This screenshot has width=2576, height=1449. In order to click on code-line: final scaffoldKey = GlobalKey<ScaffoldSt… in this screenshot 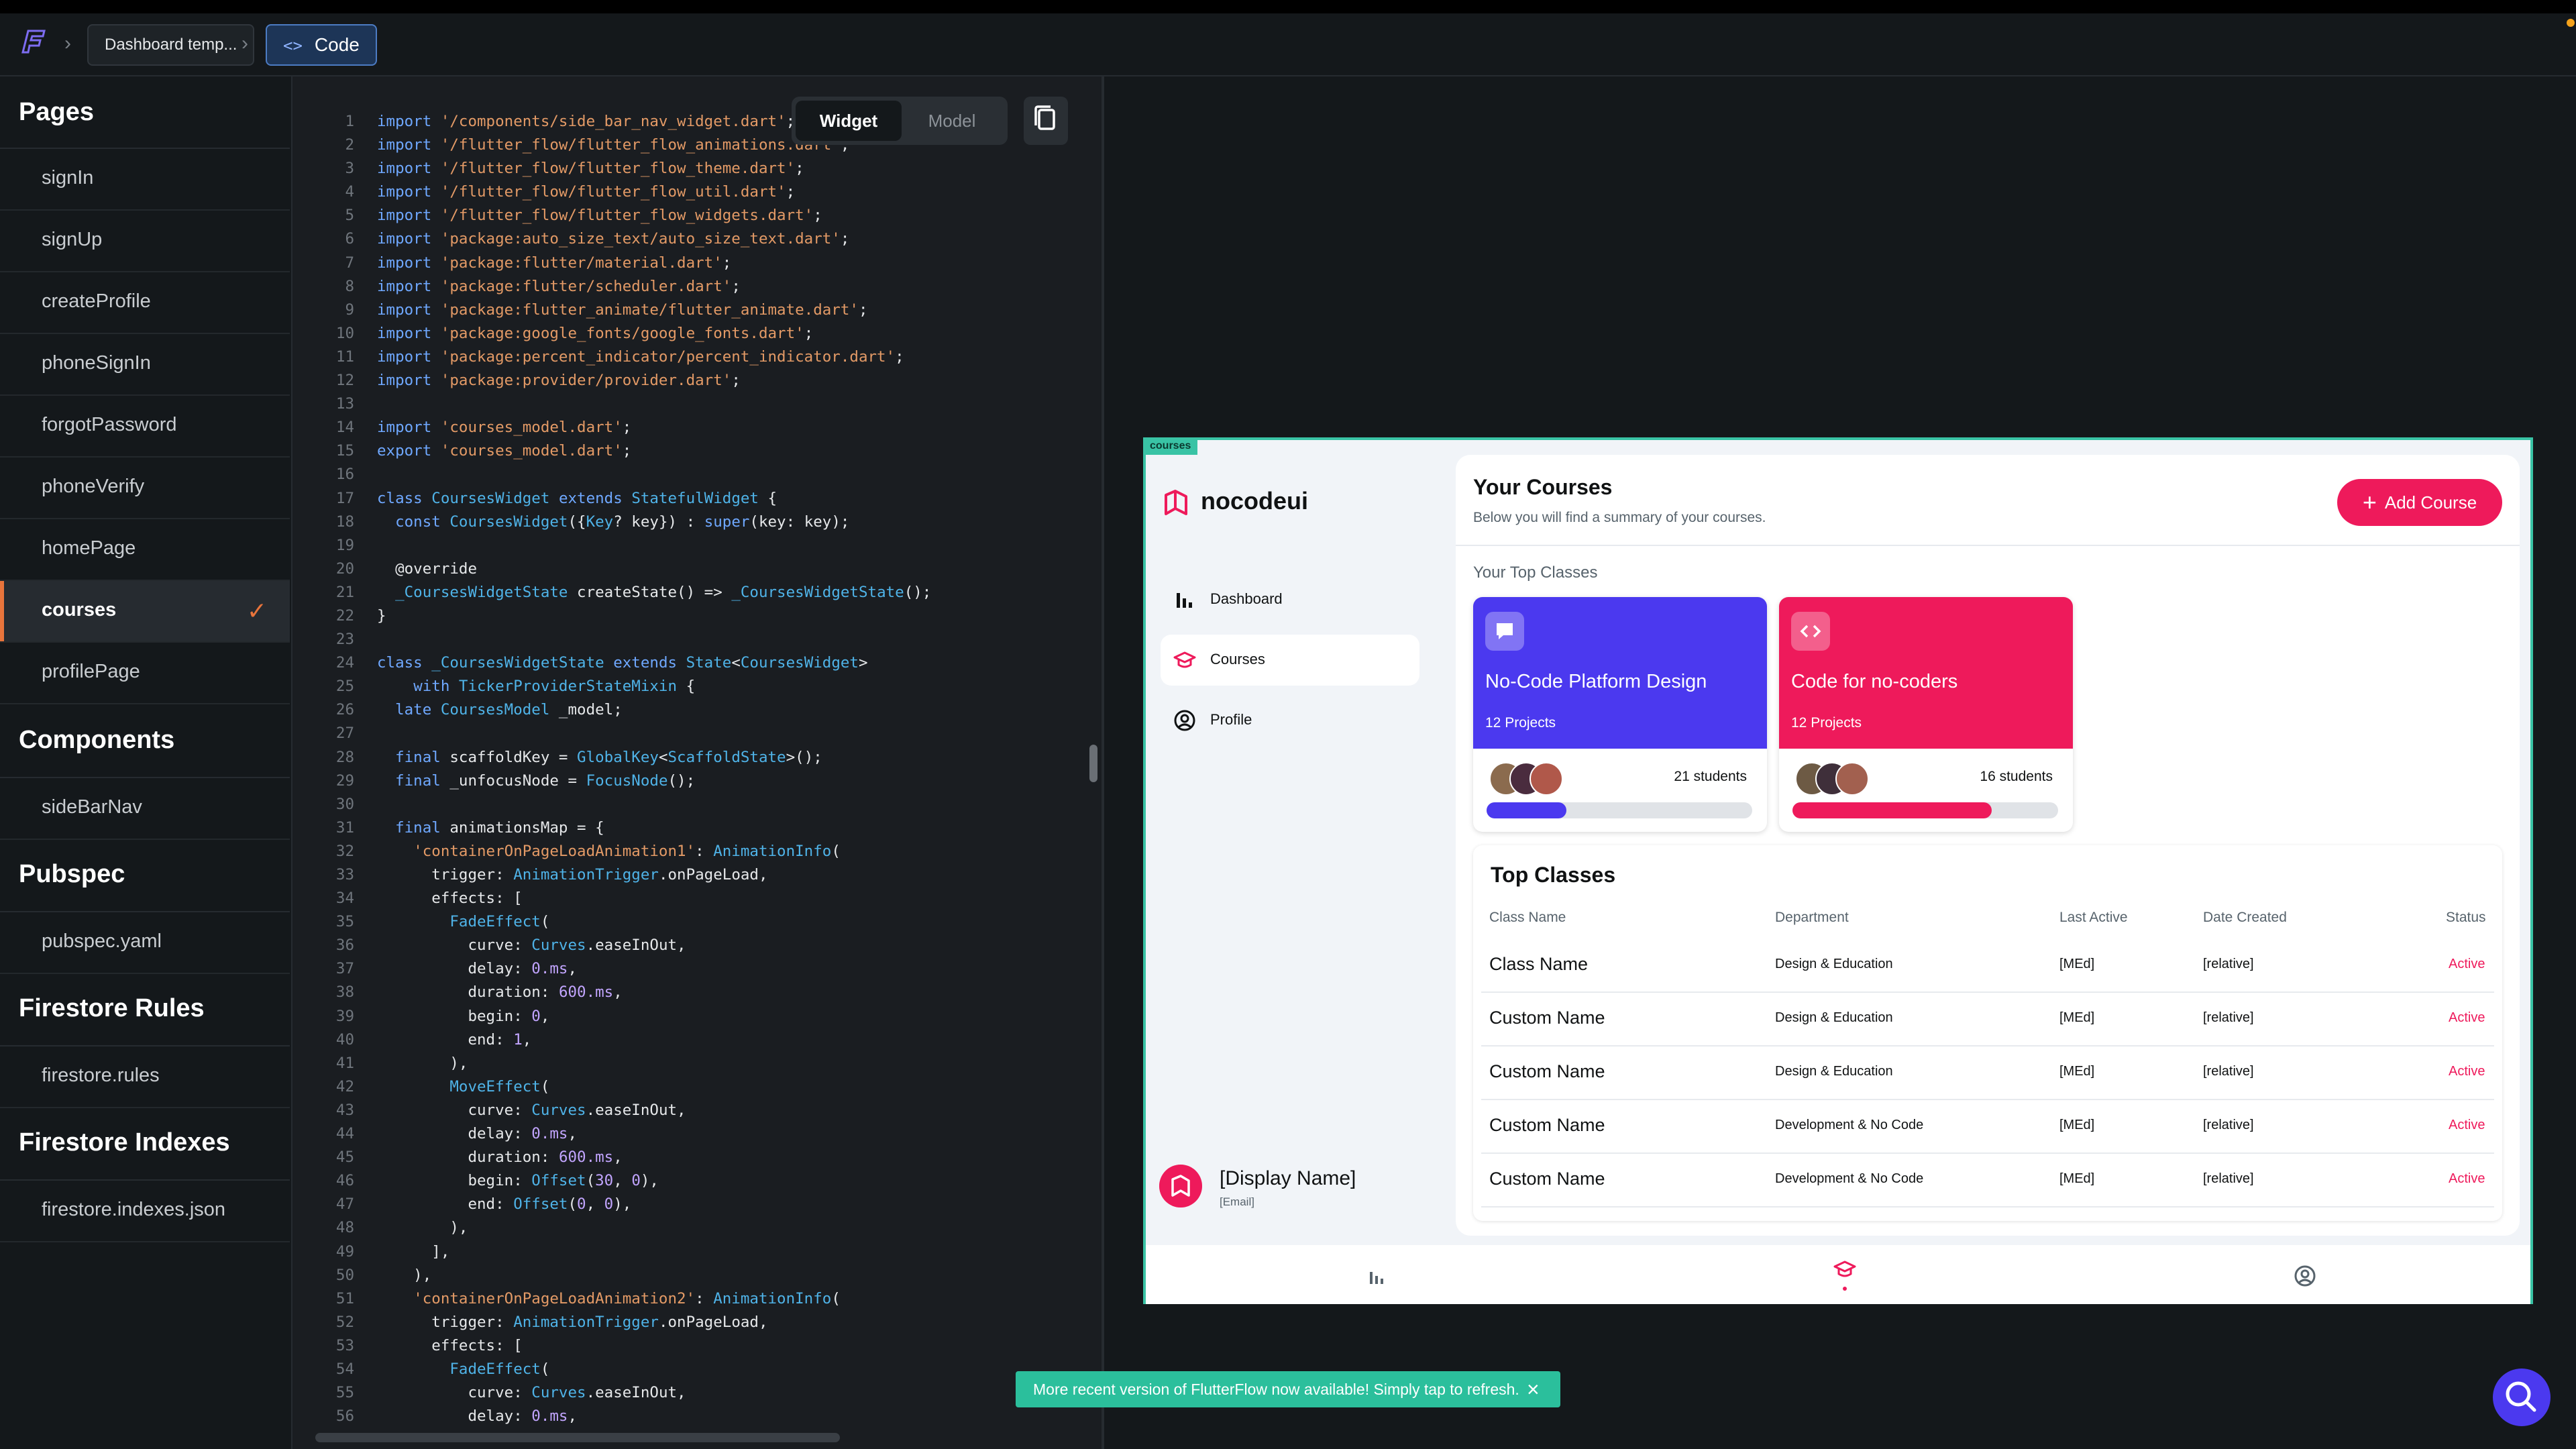, I will do `click(608, 757)`.